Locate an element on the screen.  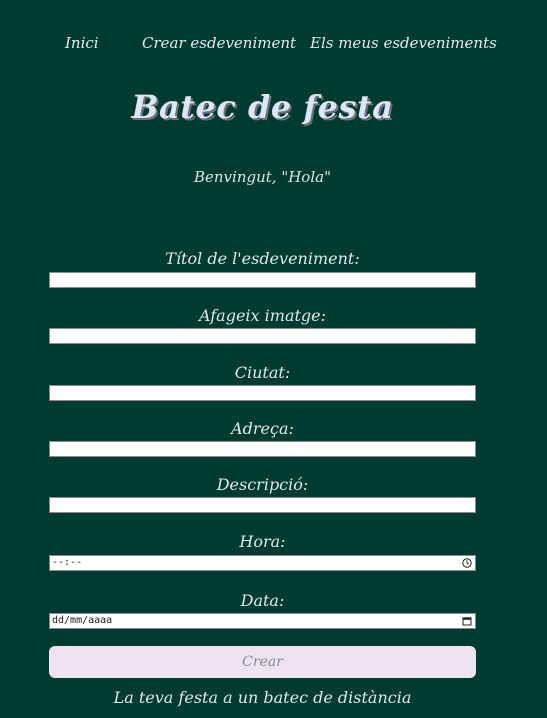
image-input is located at coordinates (262, 336).